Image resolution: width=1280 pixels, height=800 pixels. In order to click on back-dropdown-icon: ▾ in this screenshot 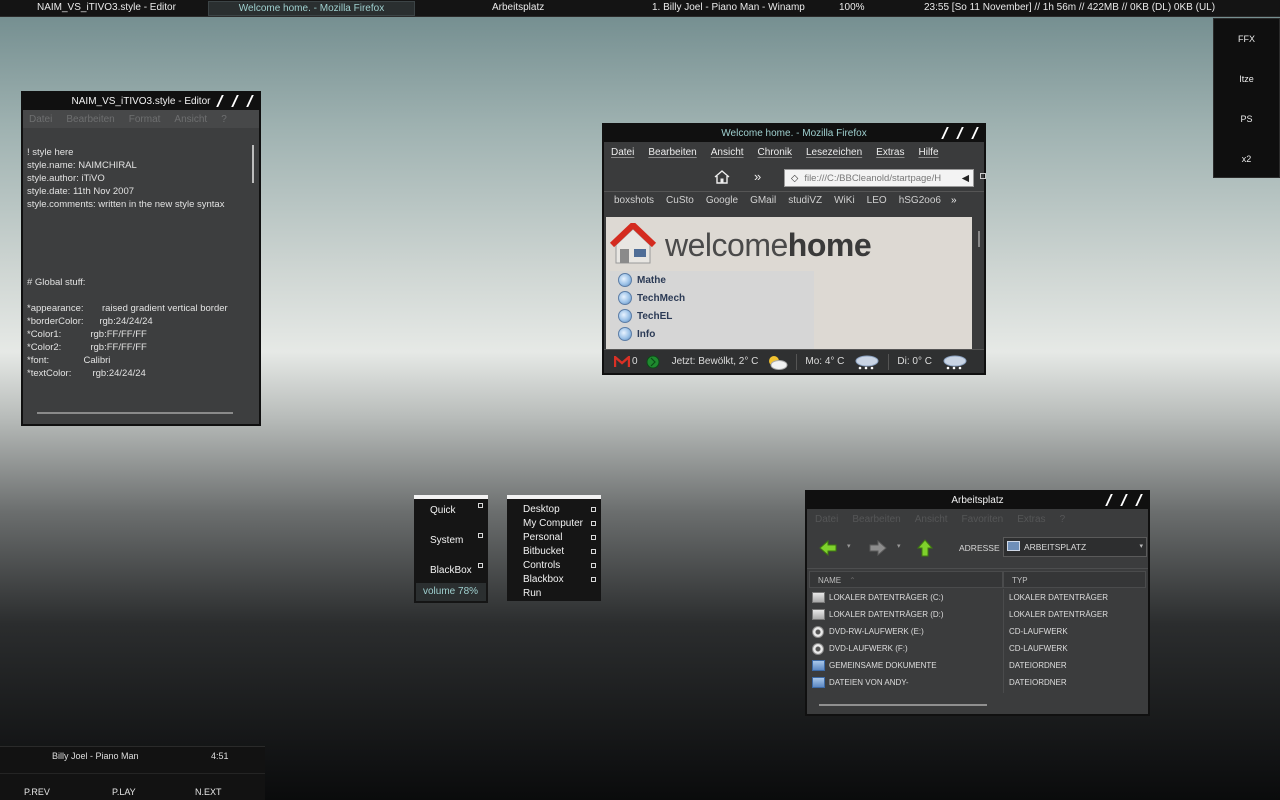, I will do `click(849, 546)`.